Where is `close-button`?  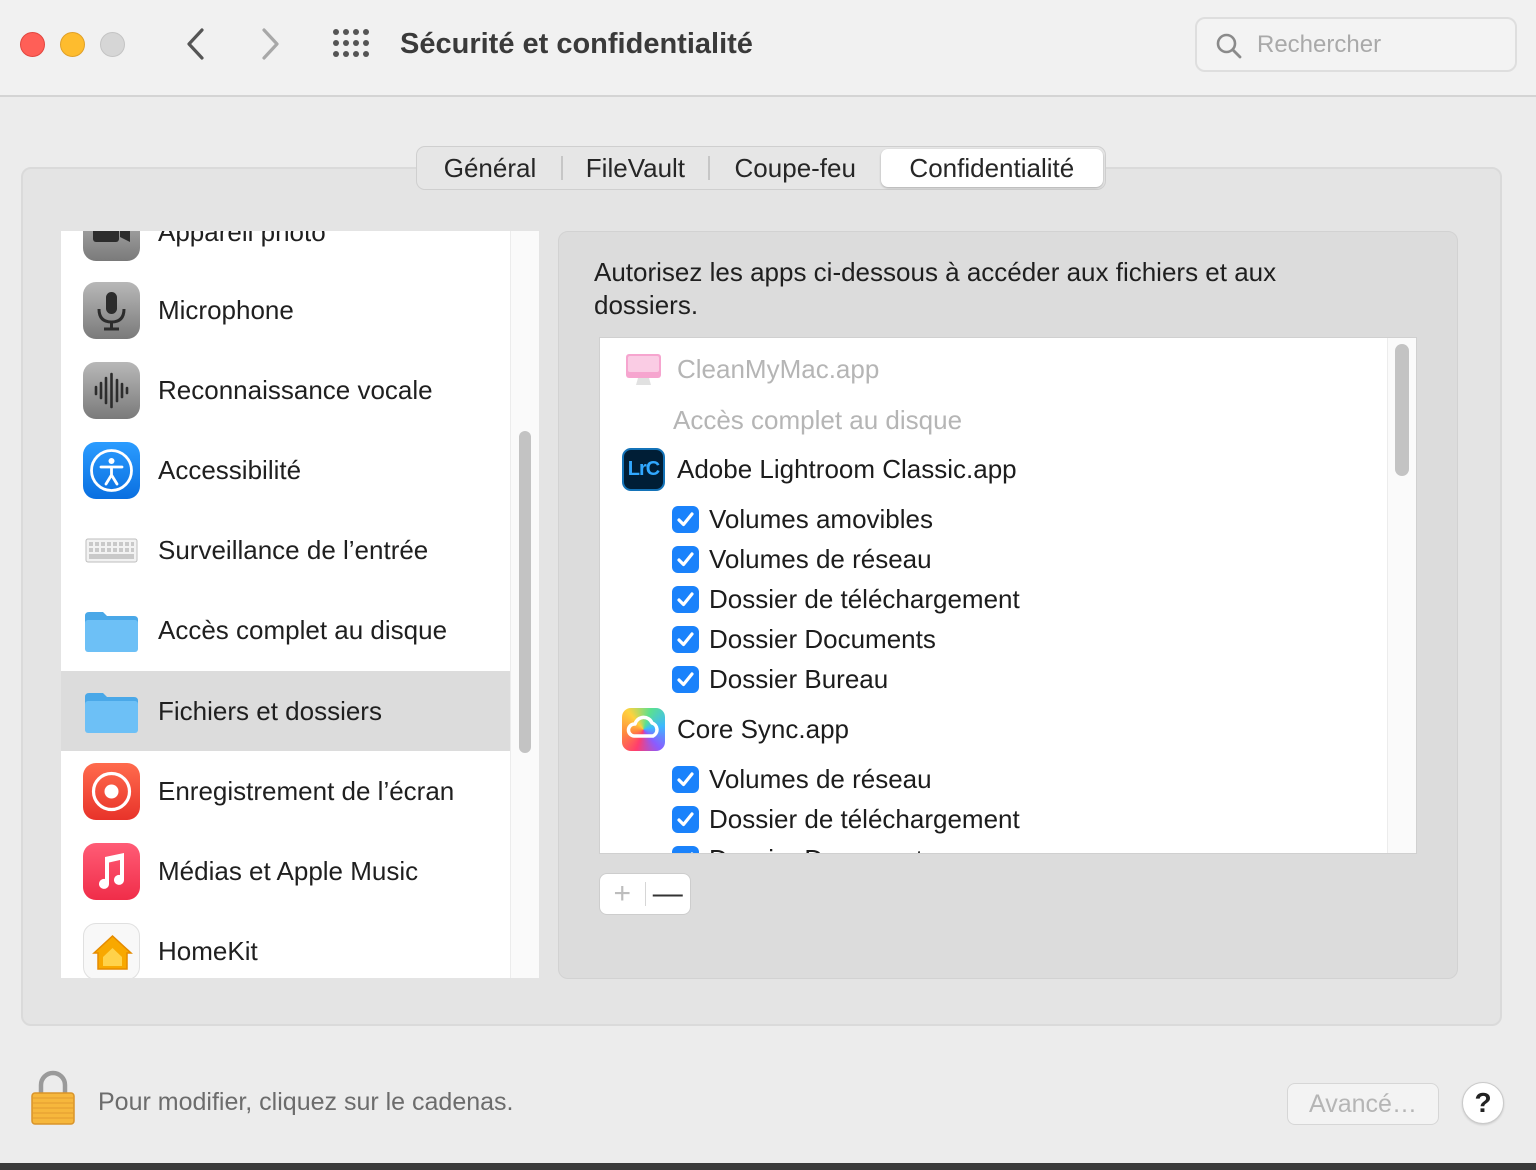
close-button is located at coordinates (32, 44).